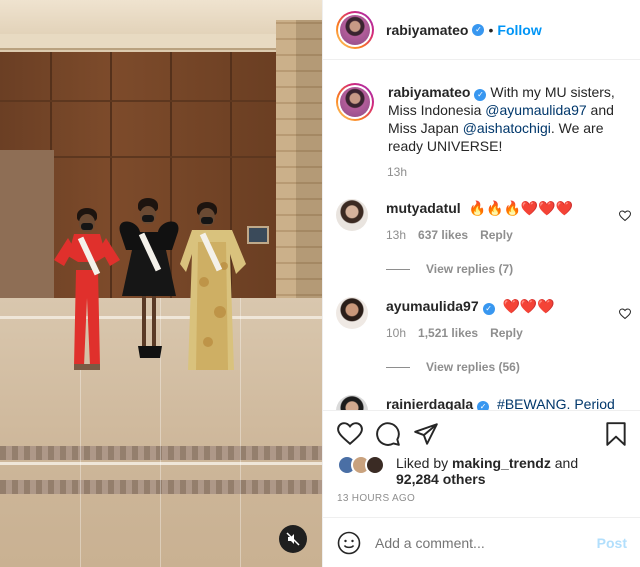  What do you see at coordinates (423, 208) in the screenshot?
I see `commenter-username: mutyadatul` at bounding box center [423, 208].